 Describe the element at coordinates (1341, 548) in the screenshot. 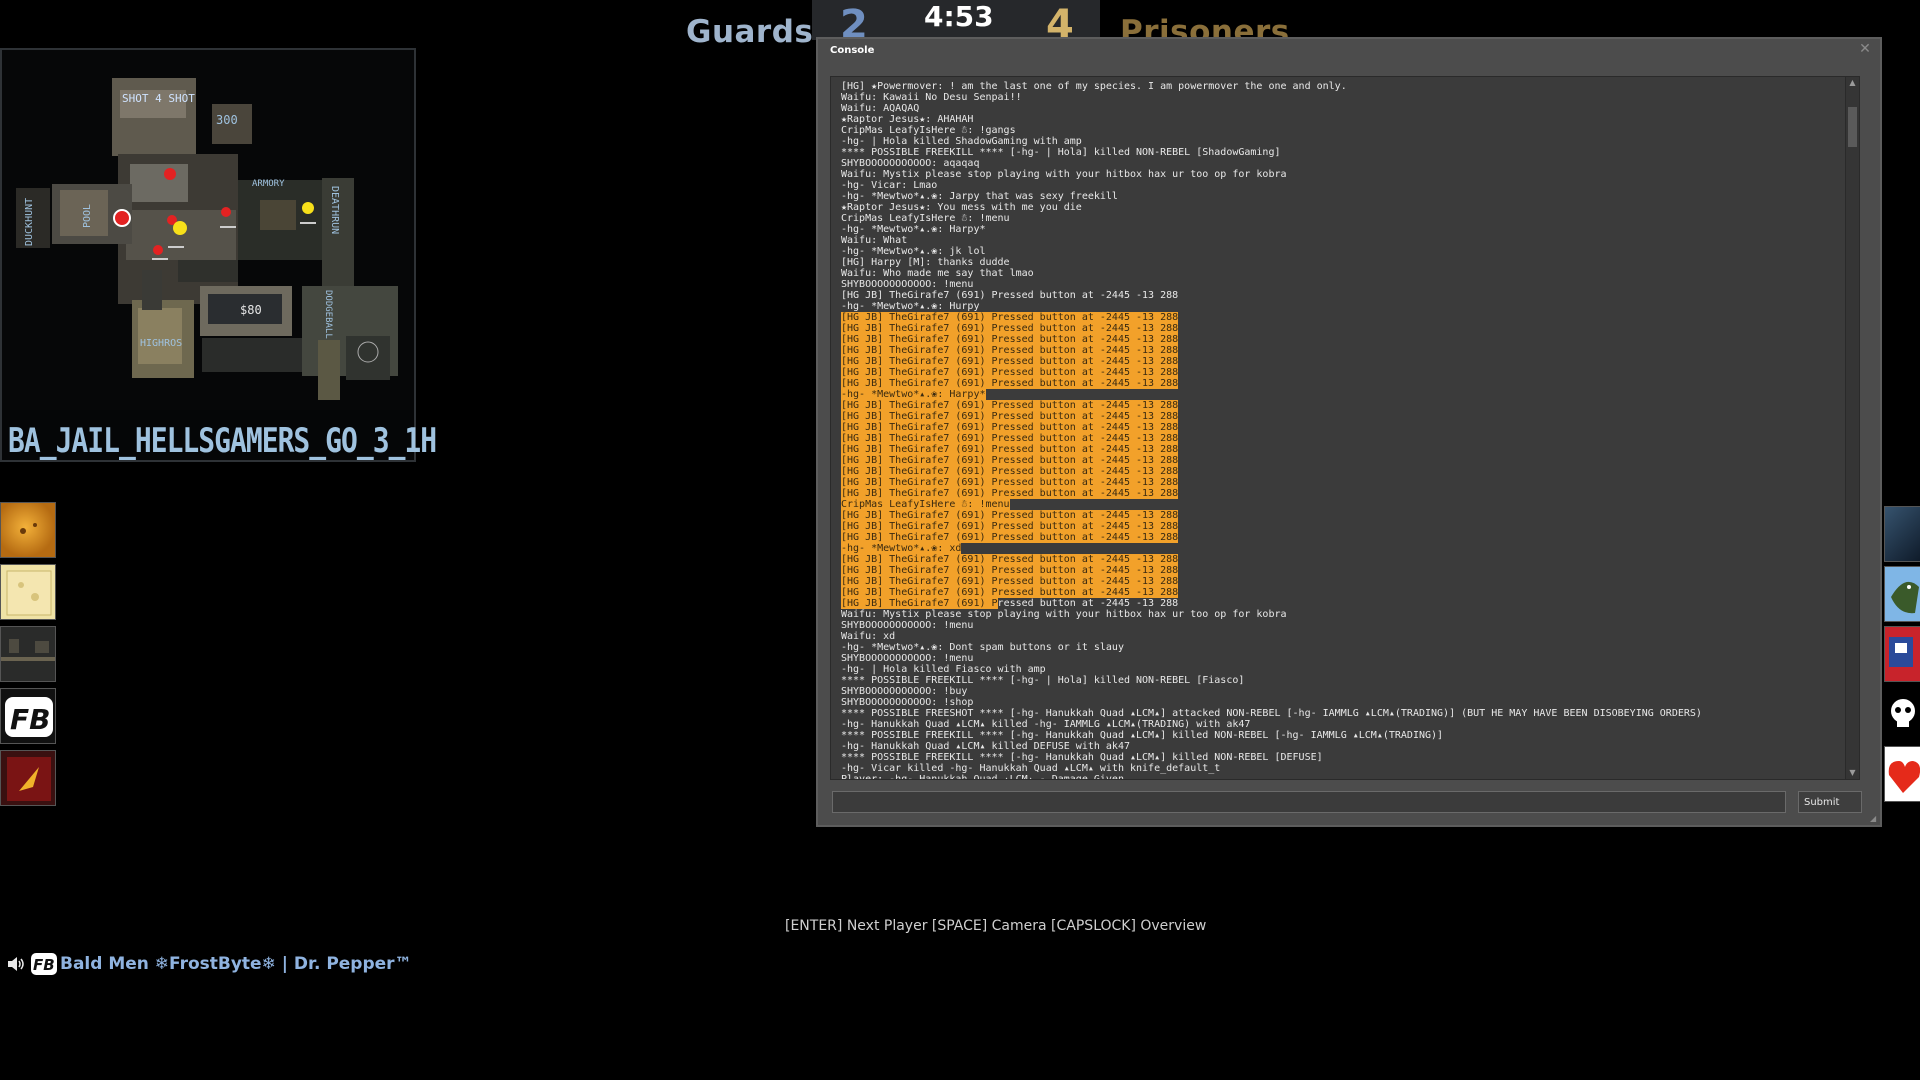

I see `console-line: -hg- *Mewtwo*▴.❀: xd` at that location.